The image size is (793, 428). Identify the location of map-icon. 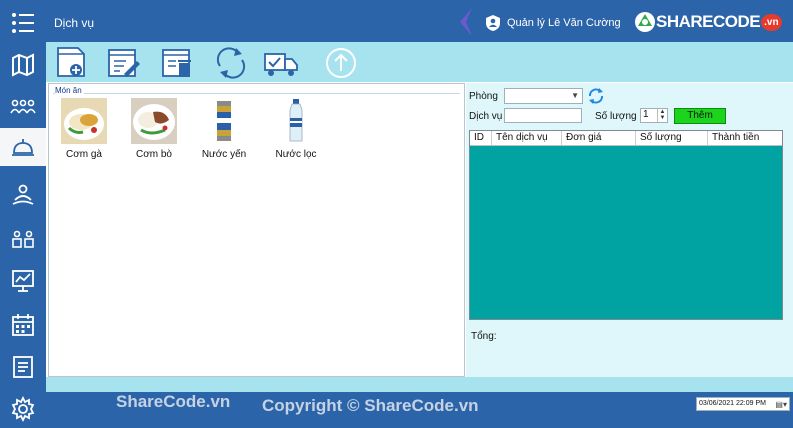
(23, 65).